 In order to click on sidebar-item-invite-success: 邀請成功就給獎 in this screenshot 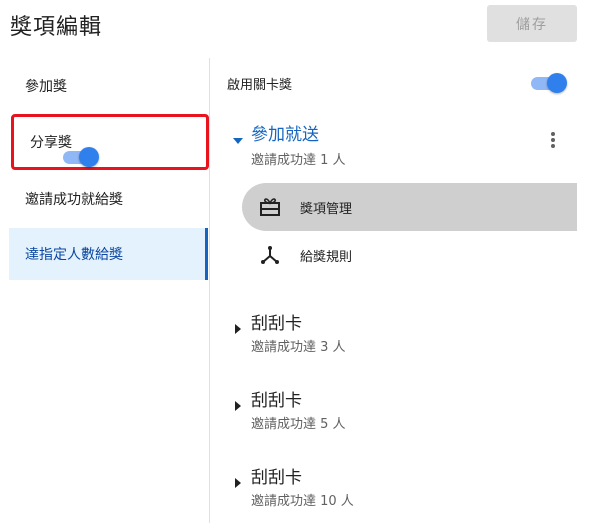, I will do `click(108, 199)`.